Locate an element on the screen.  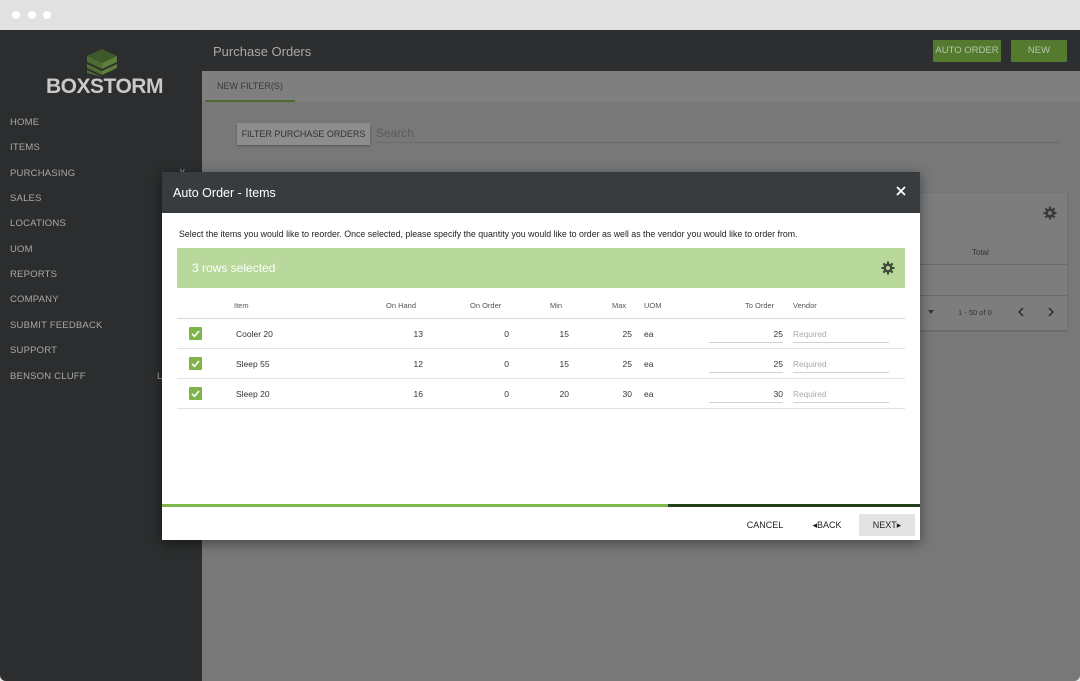
sidebar-item-submit-feedback: SUBMIT FEEDBACK is located at coordinates (56, 325).